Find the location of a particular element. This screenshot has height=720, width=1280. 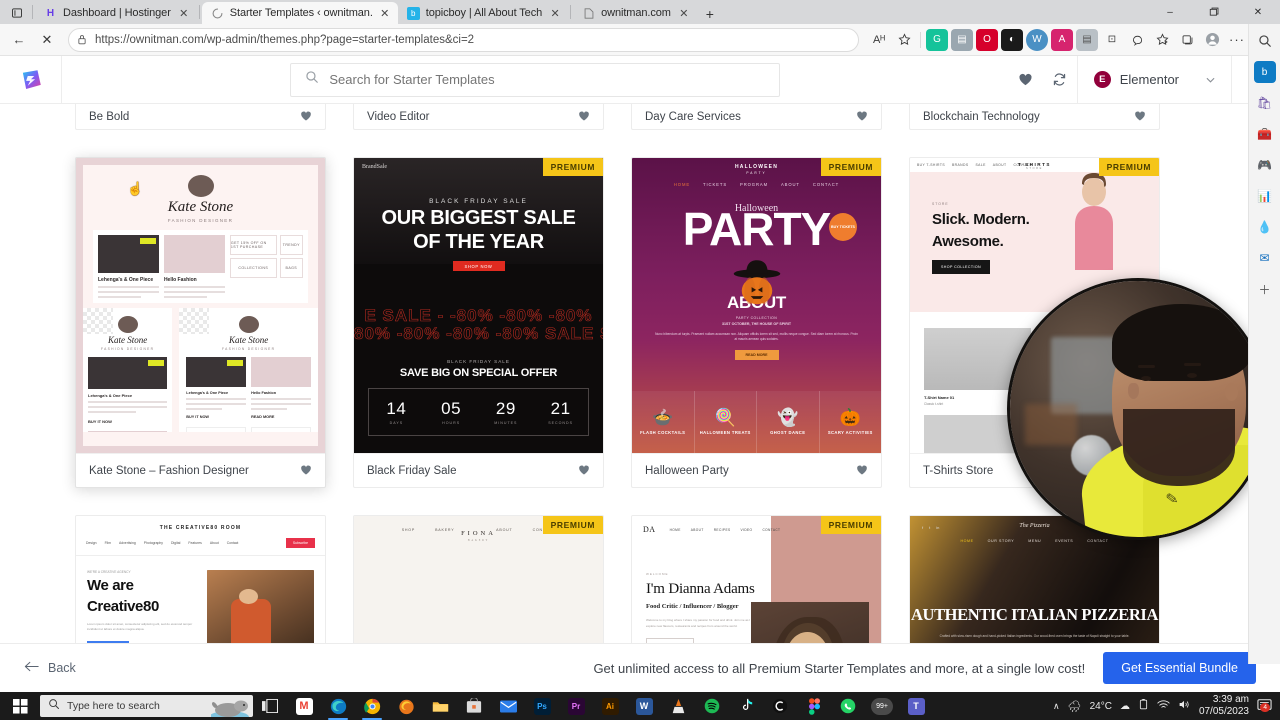

site-info-icon is located at coordinates (82, 39).